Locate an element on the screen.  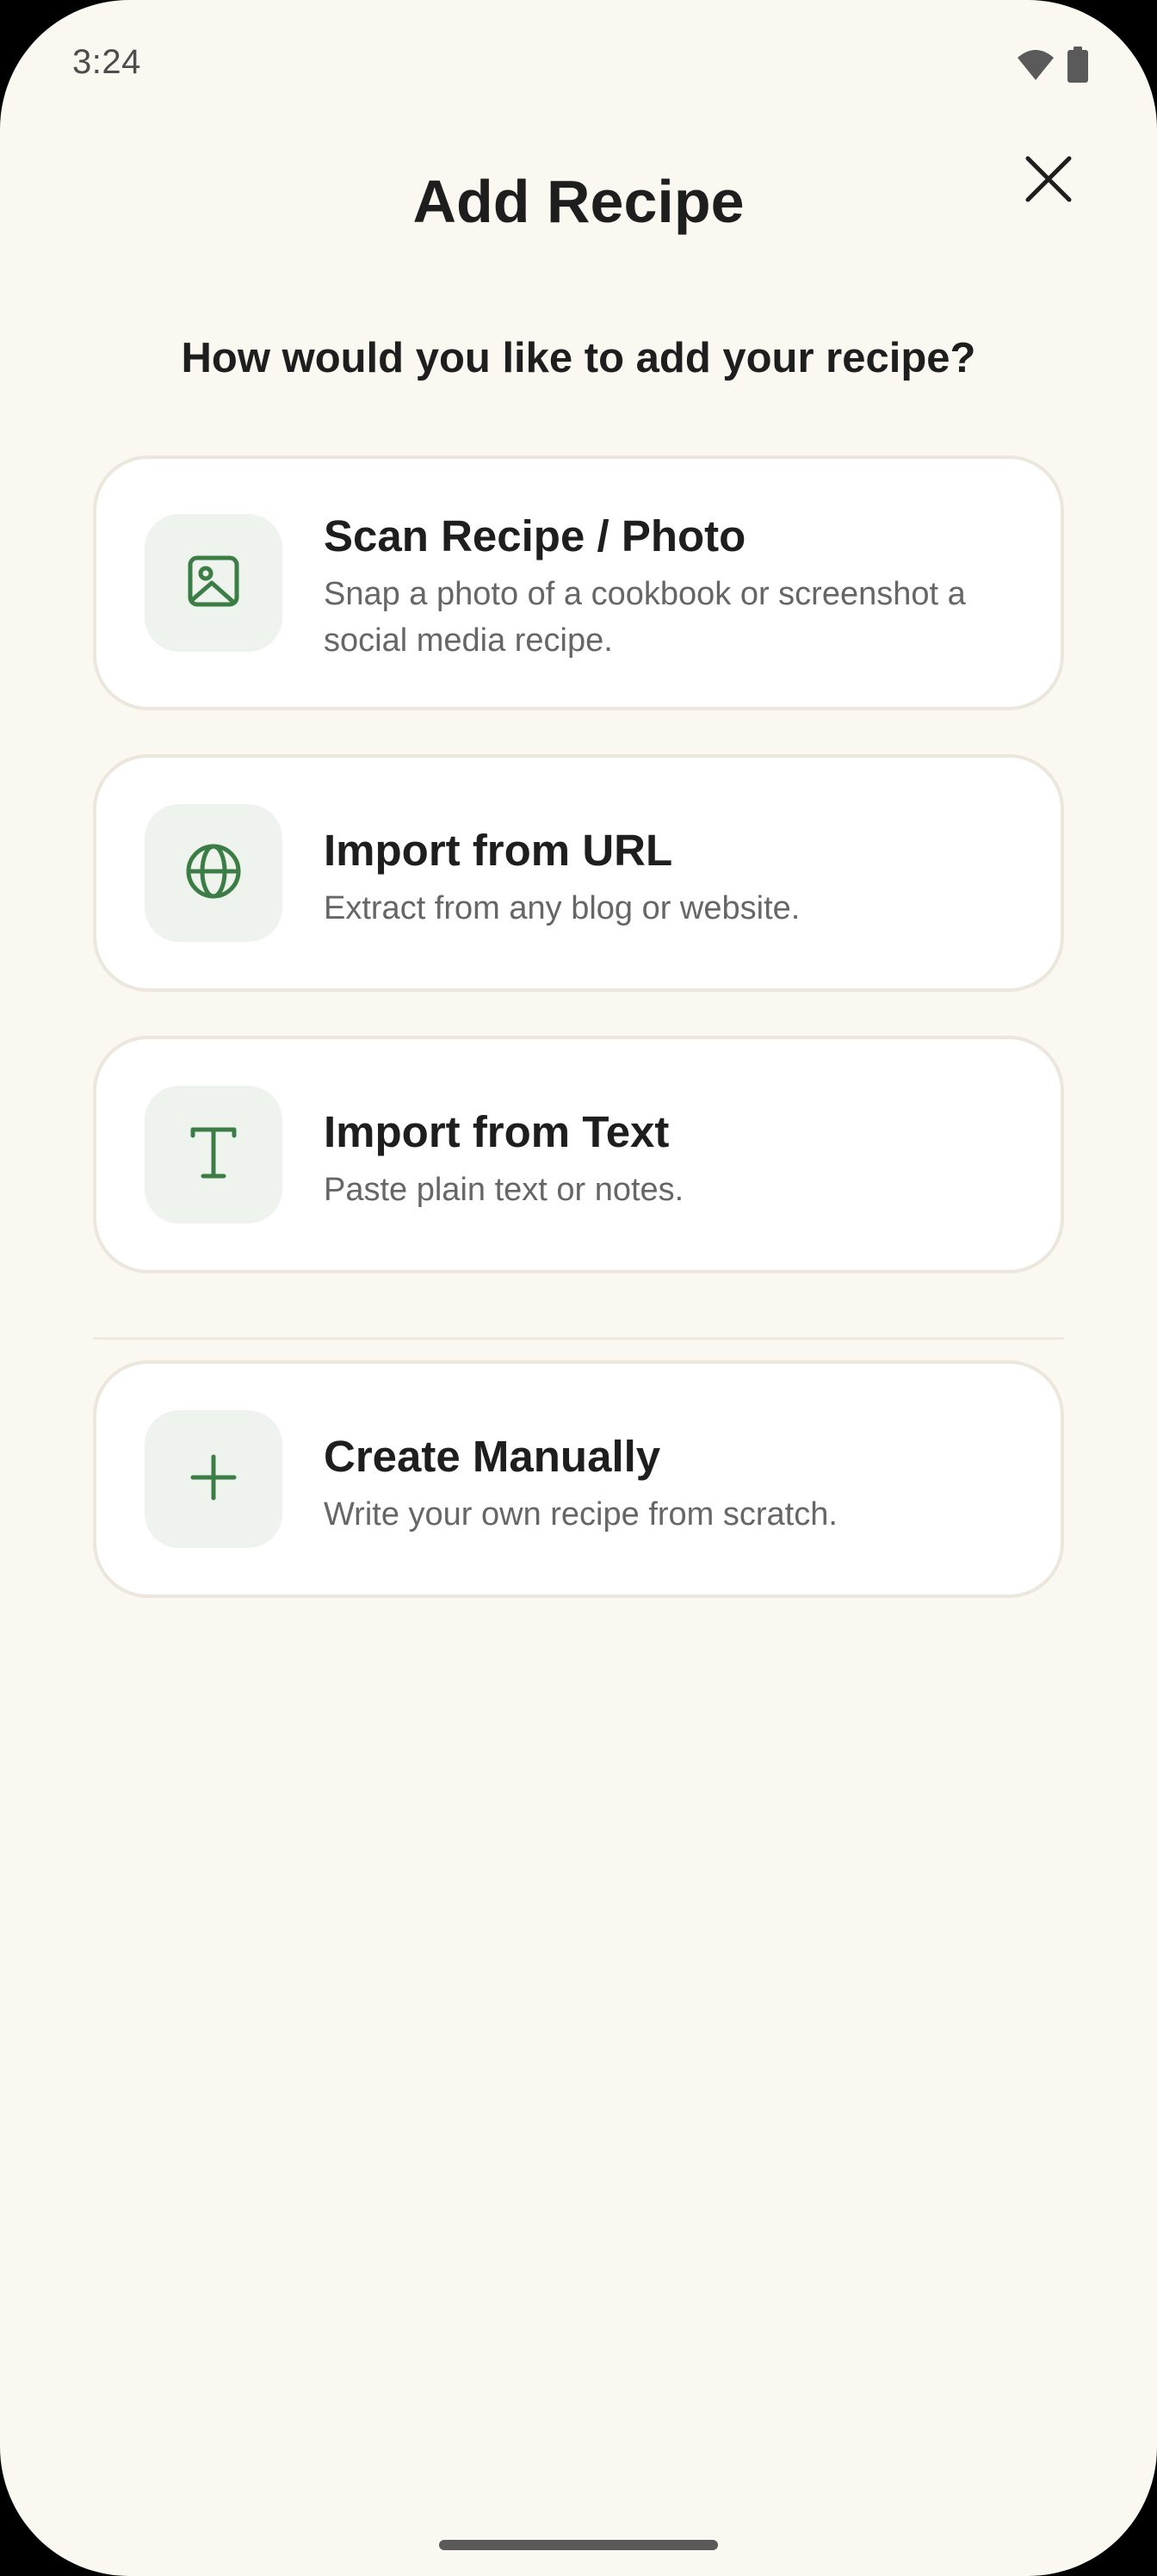
option-title: Import from URL is located at coordinates (499, 851).